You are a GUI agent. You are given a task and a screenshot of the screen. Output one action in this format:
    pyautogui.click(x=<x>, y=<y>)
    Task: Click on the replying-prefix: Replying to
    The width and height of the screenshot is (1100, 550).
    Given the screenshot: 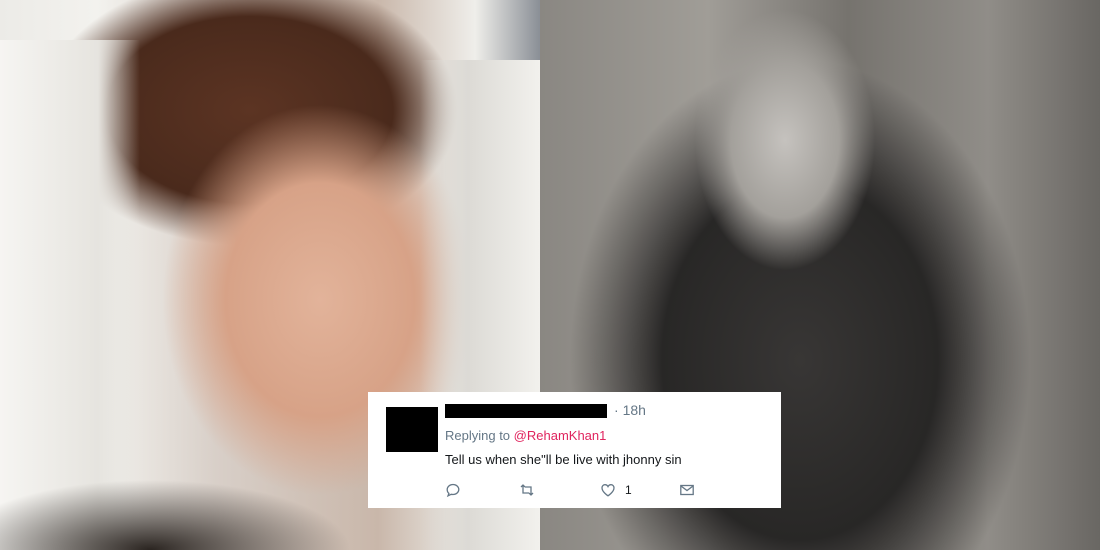 What is the action you would take?
    pyautogui.click(x=478, y=435)
    